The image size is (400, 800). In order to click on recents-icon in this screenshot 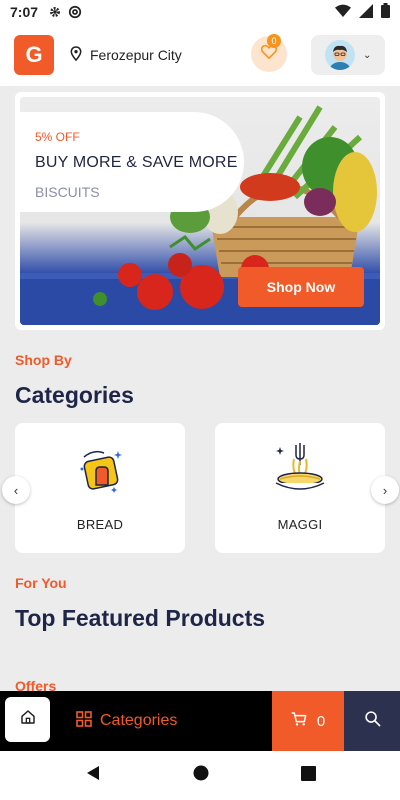, I will do `click(308, 775)`.